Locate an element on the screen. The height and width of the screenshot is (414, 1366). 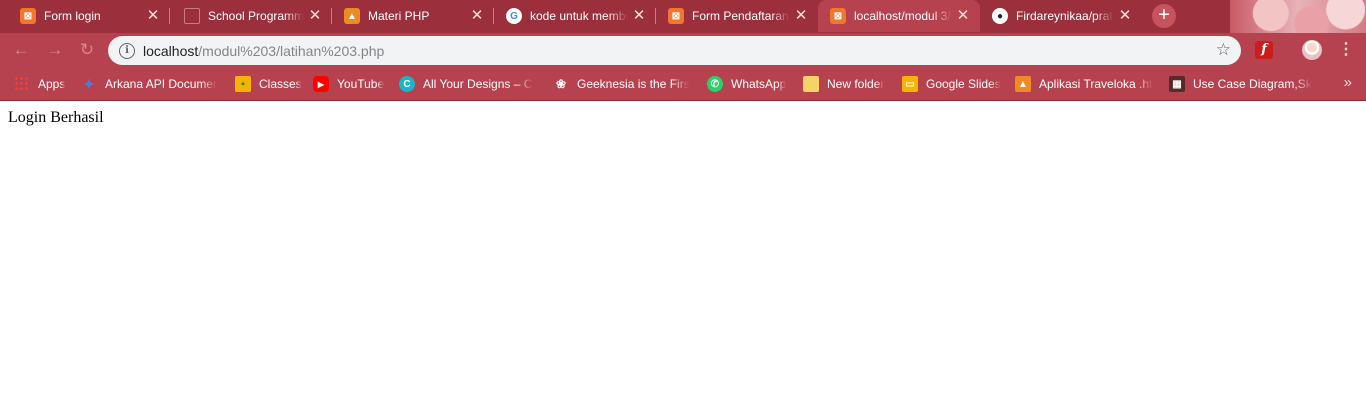
bookmark-apps: Apps is located at coordinates (39, 84).